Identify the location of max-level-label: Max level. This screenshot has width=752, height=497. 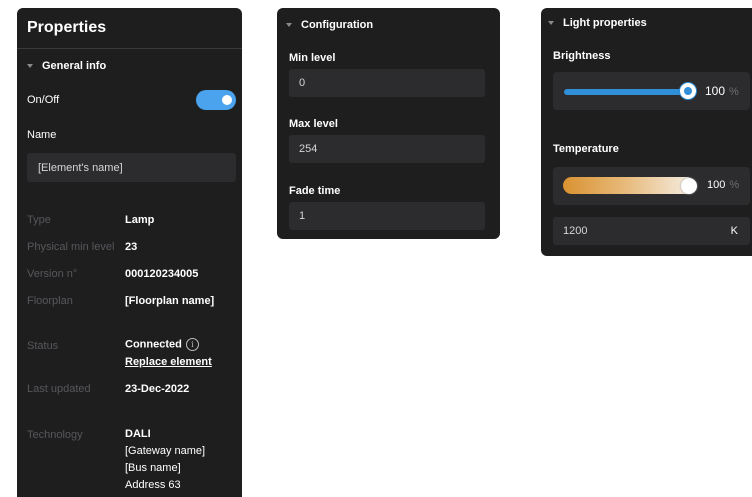
(313, 124).